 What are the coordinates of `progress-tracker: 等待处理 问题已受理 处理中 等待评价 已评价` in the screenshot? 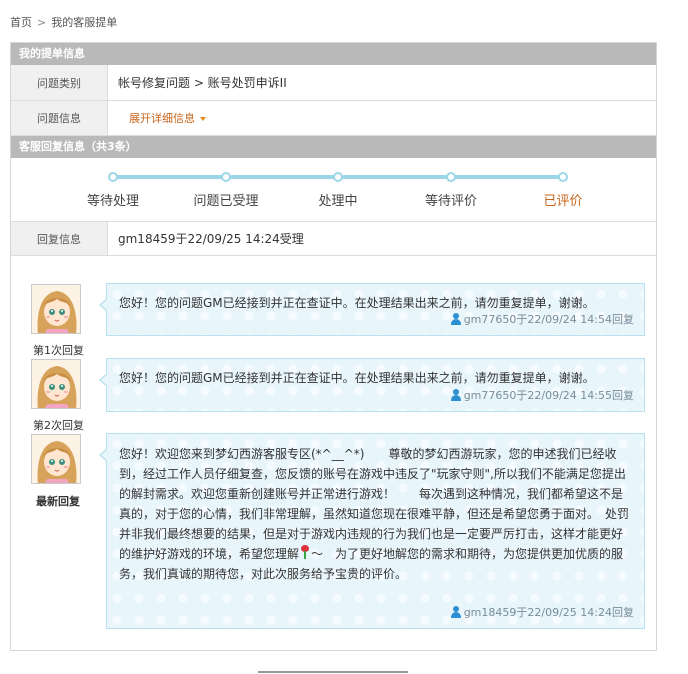 It's located at (333, 190).